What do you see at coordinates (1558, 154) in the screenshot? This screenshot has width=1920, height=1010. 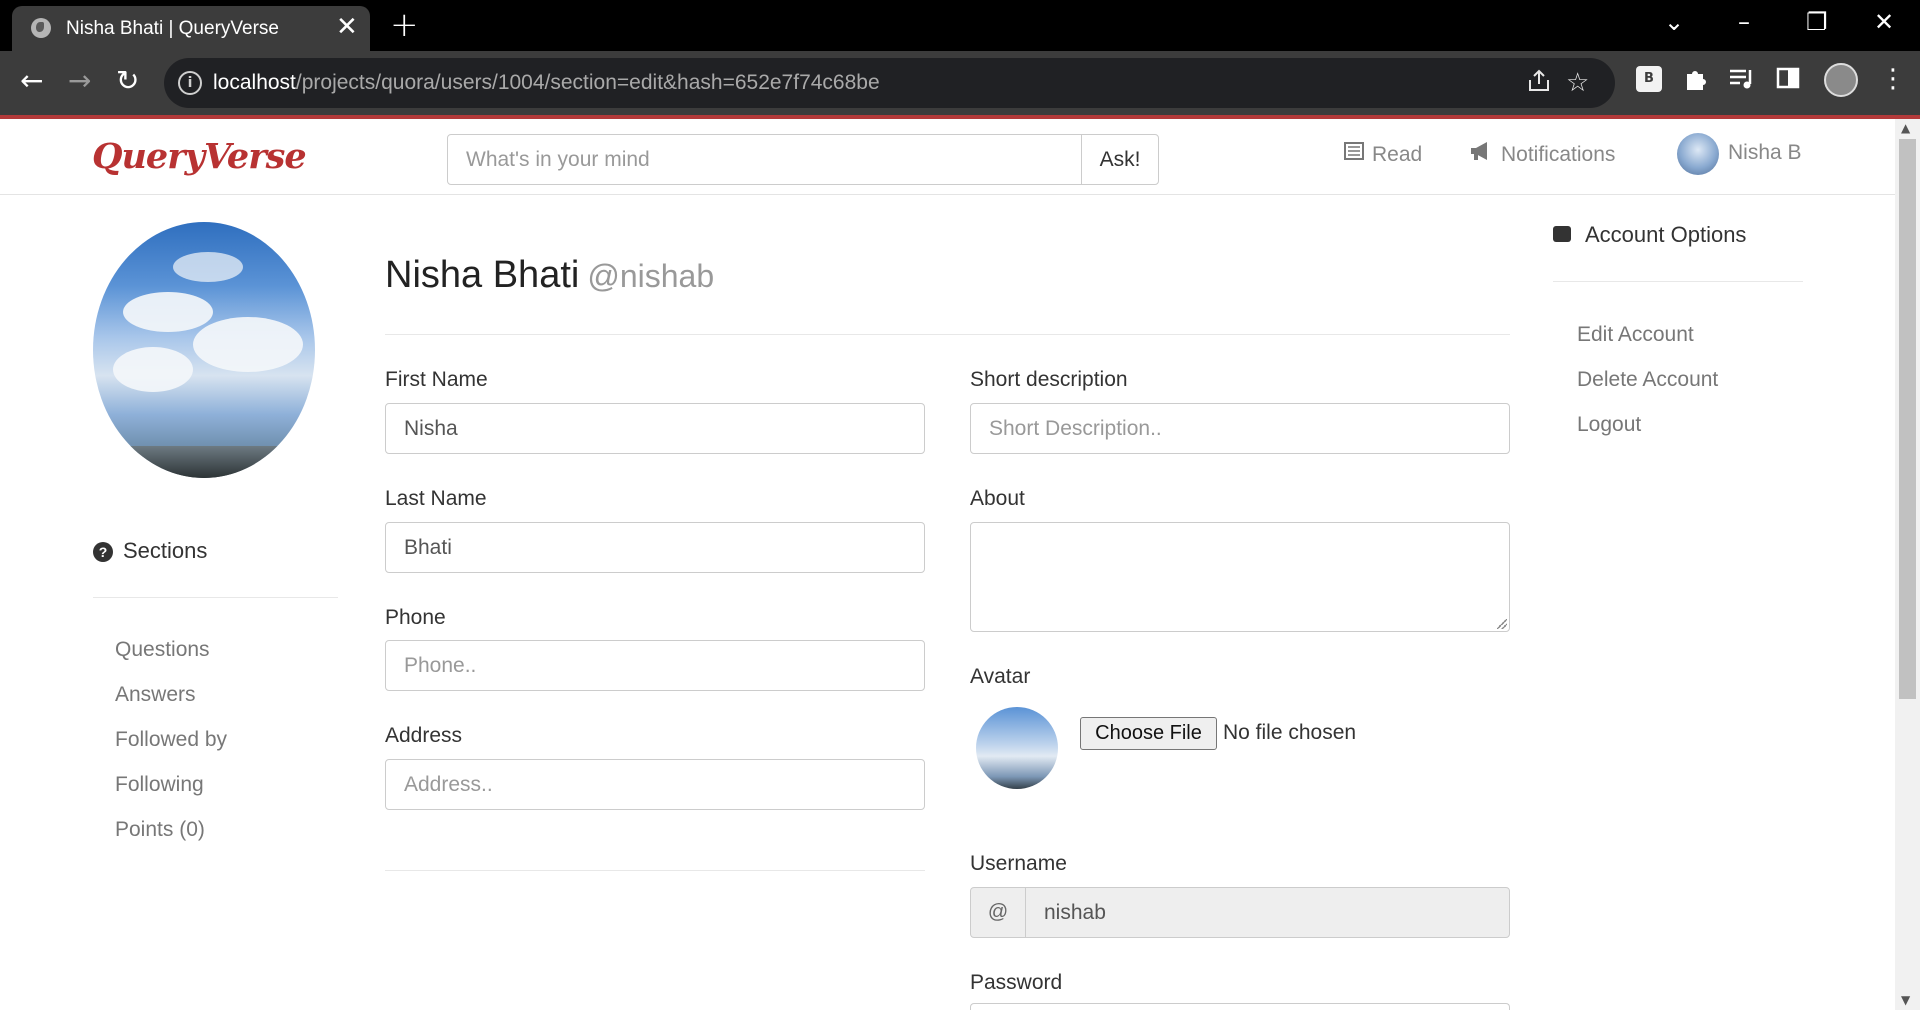 I see `nav-notifications-label: Notifications` at bounding box center [1558, 154].